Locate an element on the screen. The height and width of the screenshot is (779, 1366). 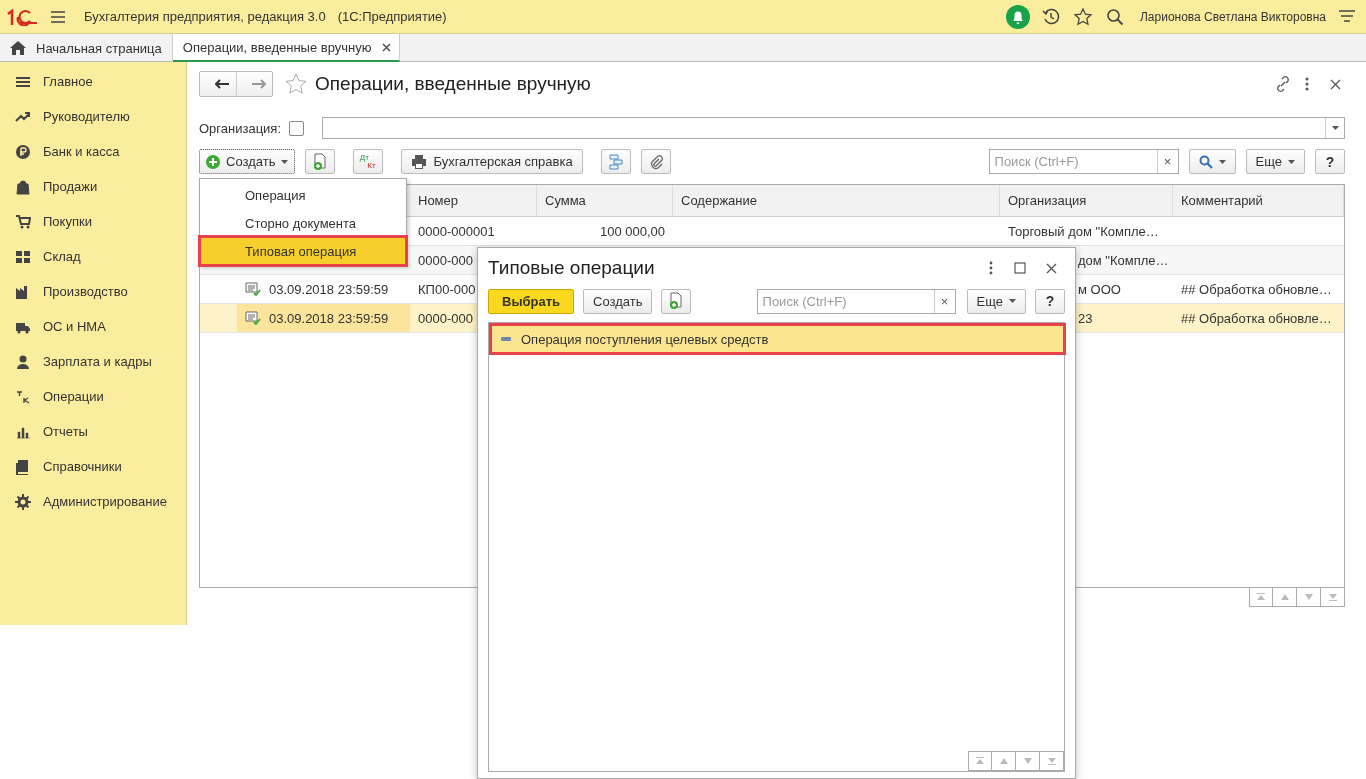
favorite-star-icon is located at coordinates (296, 84).